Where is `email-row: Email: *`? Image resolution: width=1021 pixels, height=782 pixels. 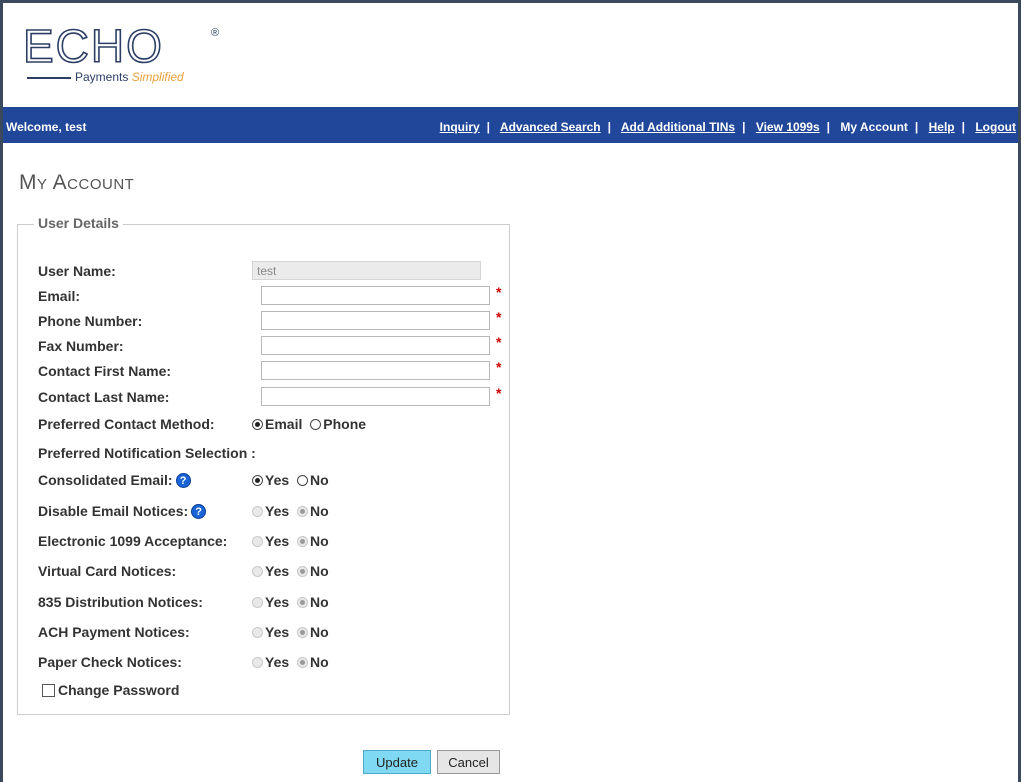
email-row: Email: * is located at coordinates (269, 295).